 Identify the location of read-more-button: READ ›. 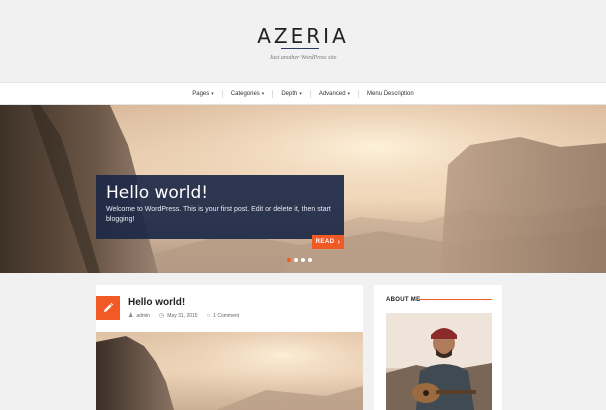
(328, 242).